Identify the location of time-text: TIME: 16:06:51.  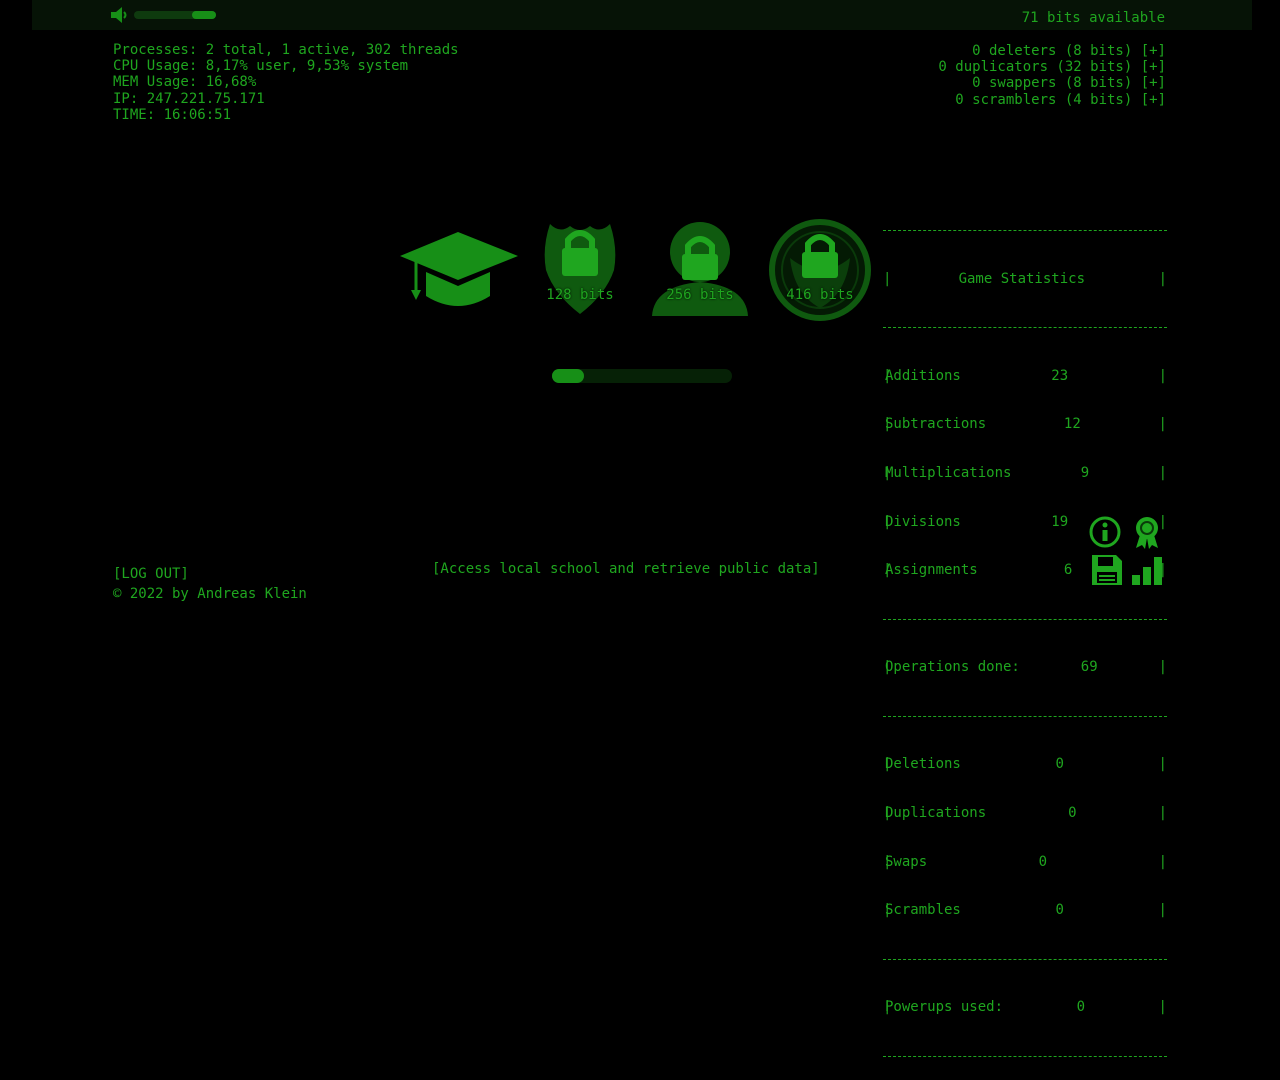
(172, 114).